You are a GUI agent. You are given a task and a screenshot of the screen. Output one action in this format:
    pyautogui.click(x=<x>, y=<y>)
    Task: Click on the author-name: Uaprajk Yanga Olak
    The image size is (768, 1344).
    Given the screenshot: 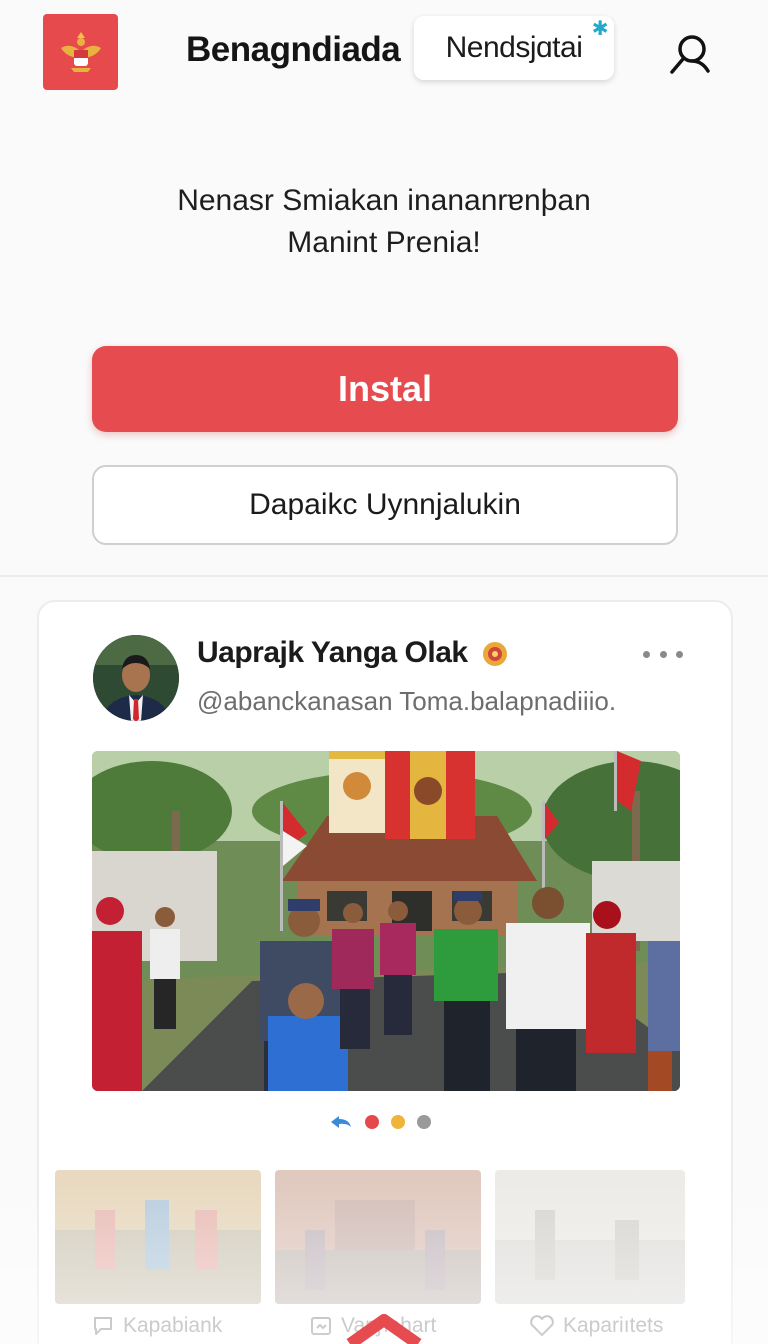 What is the action you would take?
    pyautogui.click(x=353, y=653)
    